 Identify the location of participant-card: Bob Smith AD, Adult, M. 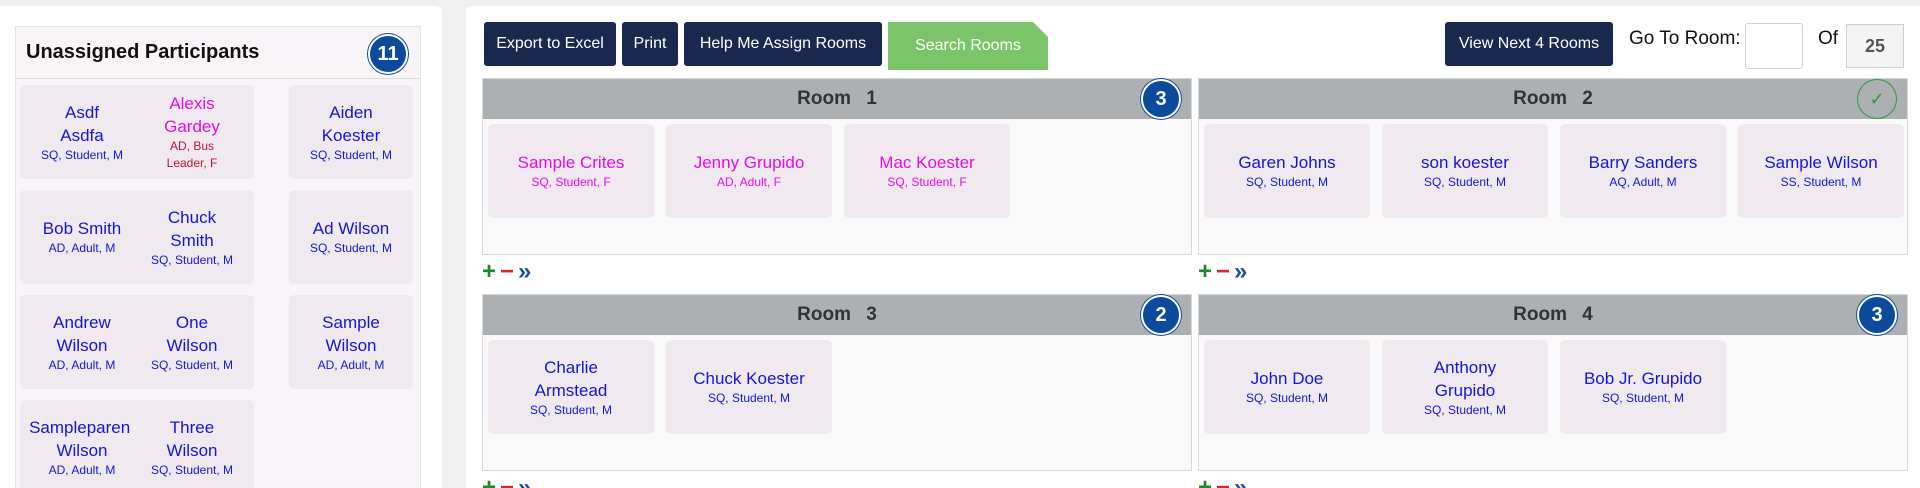
(82, 237).